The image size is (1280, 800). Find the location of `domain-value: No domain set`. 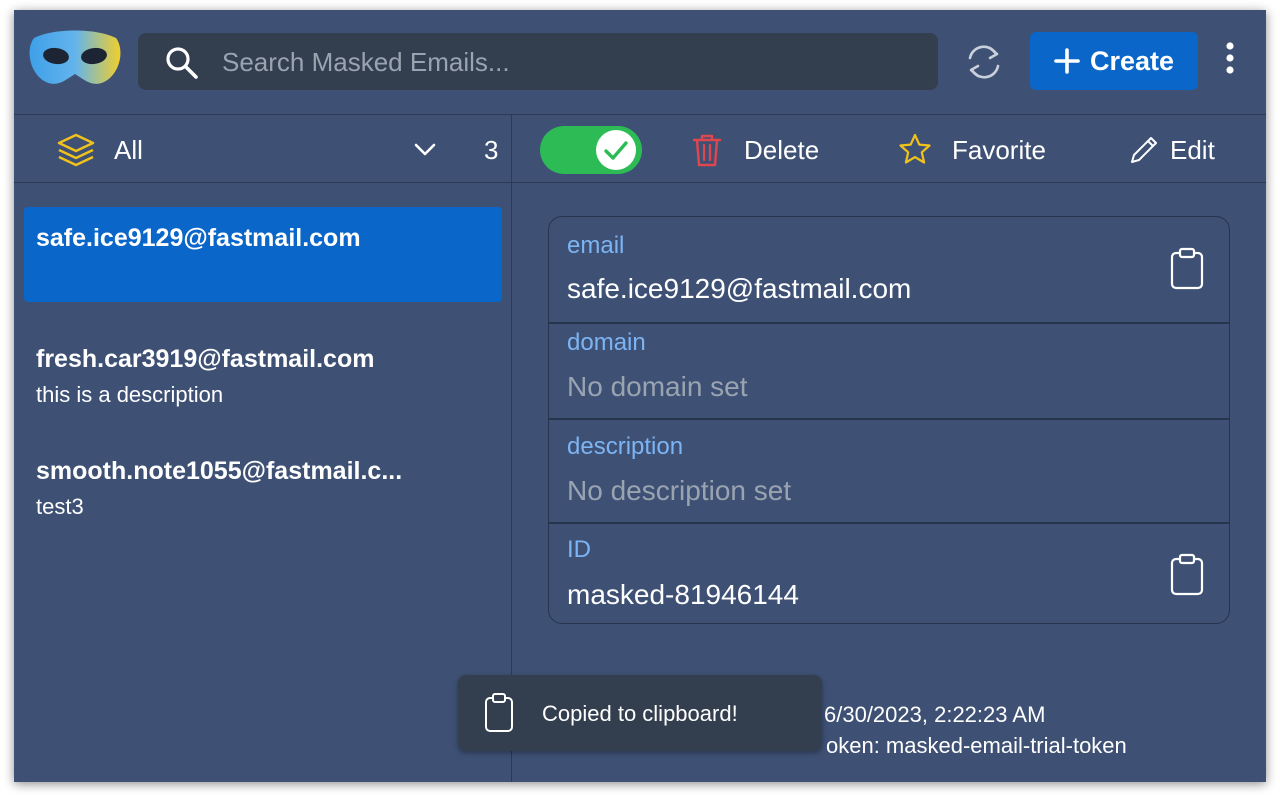

domain-value: No domain set is located at coordinates (657, 386).